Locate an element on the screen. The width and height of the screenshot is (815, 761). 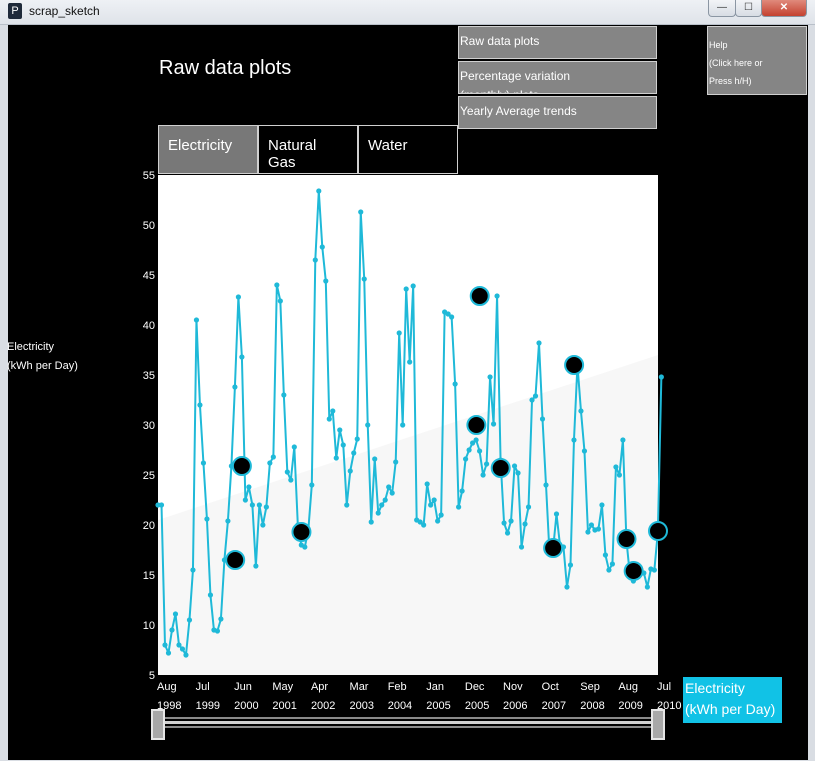
x-tick-year-label: 2005 is located at coordinates (438, 706).